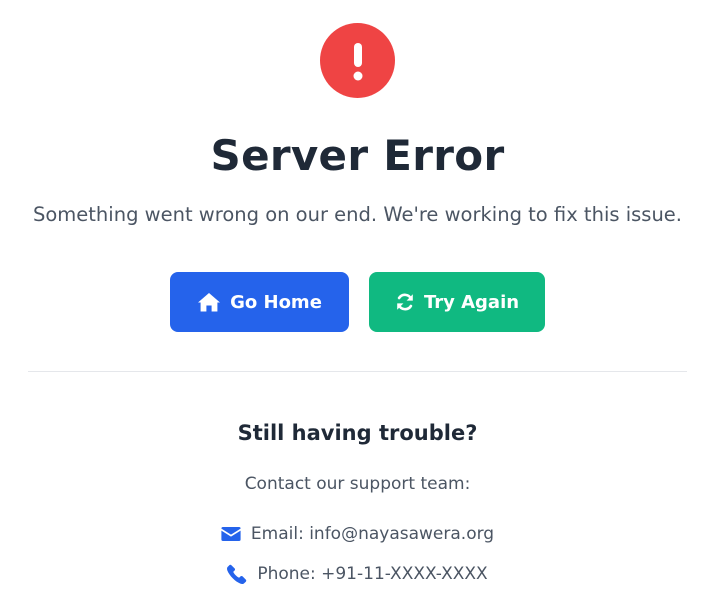 Image resolution: width=709 pixels, height=609 pixels. What do you see at coordinates (357, 155) in the screenshot?
I see `page-title: Server Error` at bounding box center [357, 155].